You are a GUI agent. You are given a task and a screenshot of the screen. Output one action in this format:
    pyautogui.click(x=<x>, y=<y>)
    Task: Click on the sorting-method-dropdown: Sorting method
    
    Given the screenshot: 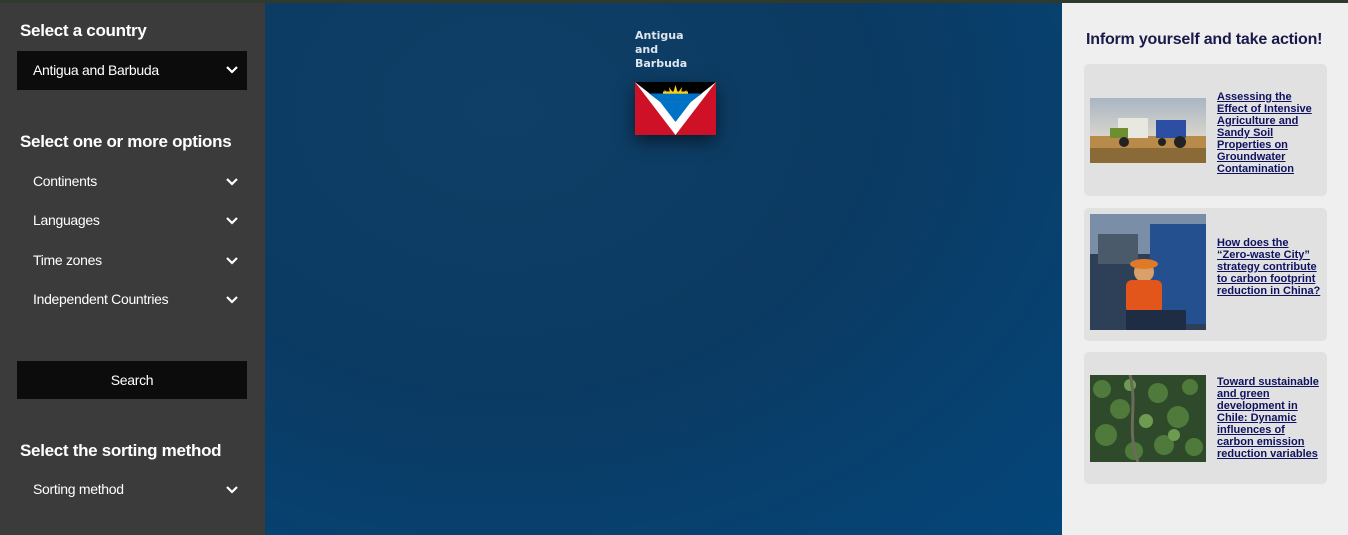 What is the action you would take?
    pyautogui.click(x=132, y=489)
    